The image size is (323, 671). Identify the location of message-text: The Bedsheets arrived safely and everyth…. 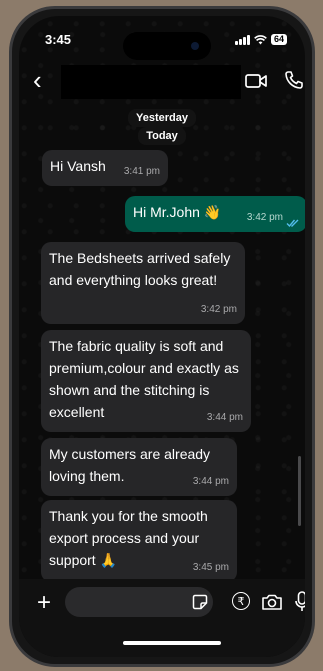
(140, 269).